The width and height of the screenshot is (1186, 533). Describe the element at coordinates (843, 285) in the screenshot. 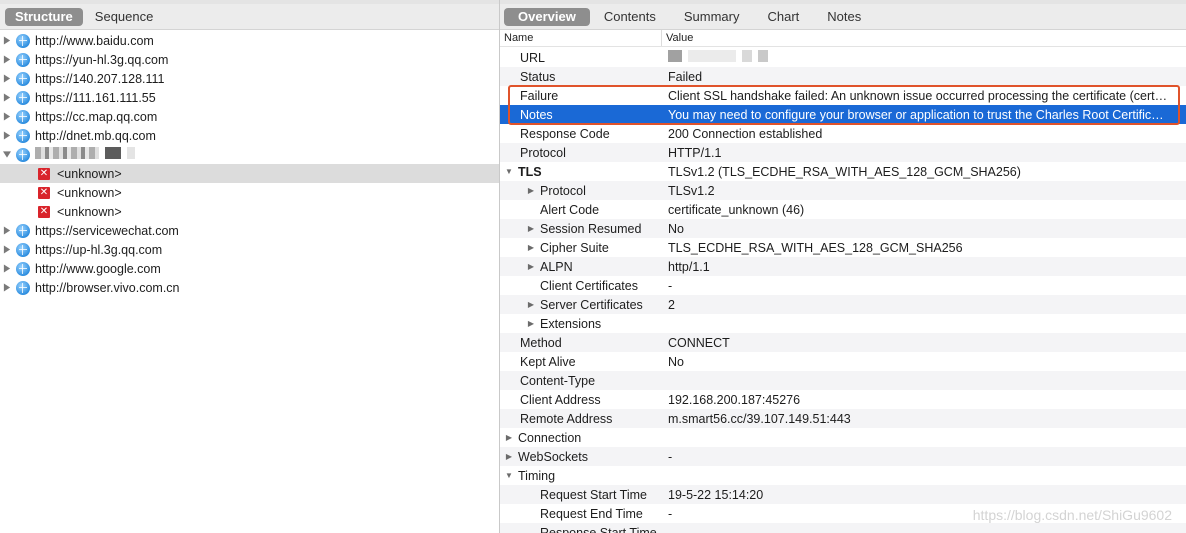

I see `table-row: Client Certificates -` at that location.